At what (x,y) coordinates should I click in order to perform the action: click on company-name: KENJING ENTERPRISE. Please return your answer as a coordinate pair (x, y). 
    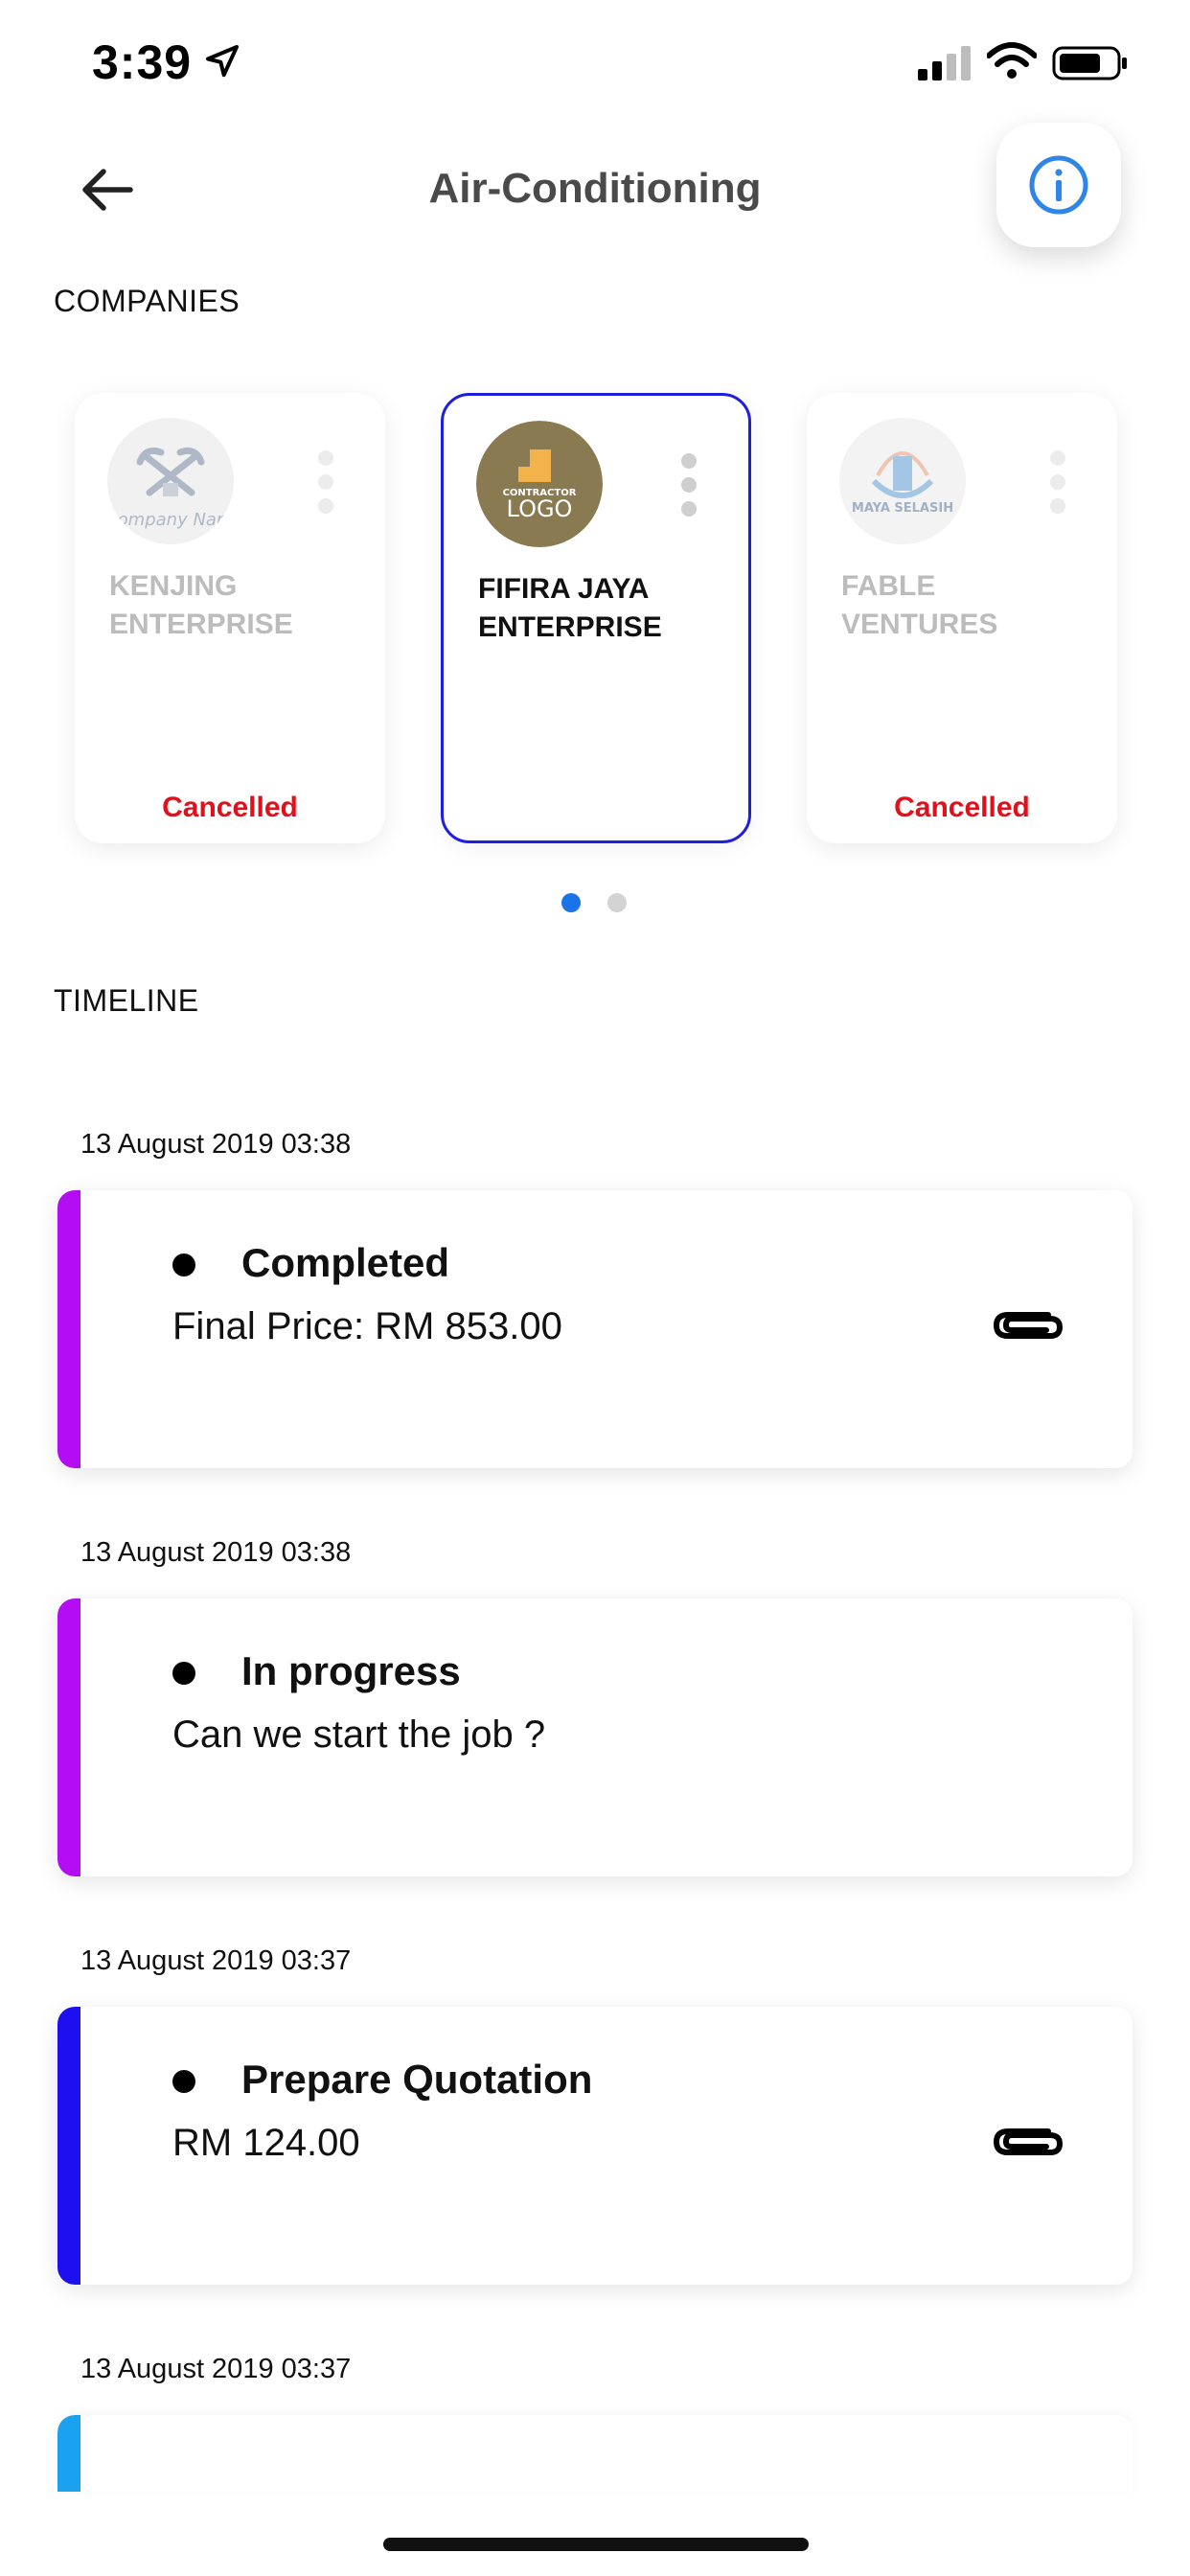
    Looking at the image, I should click on (201, 605).